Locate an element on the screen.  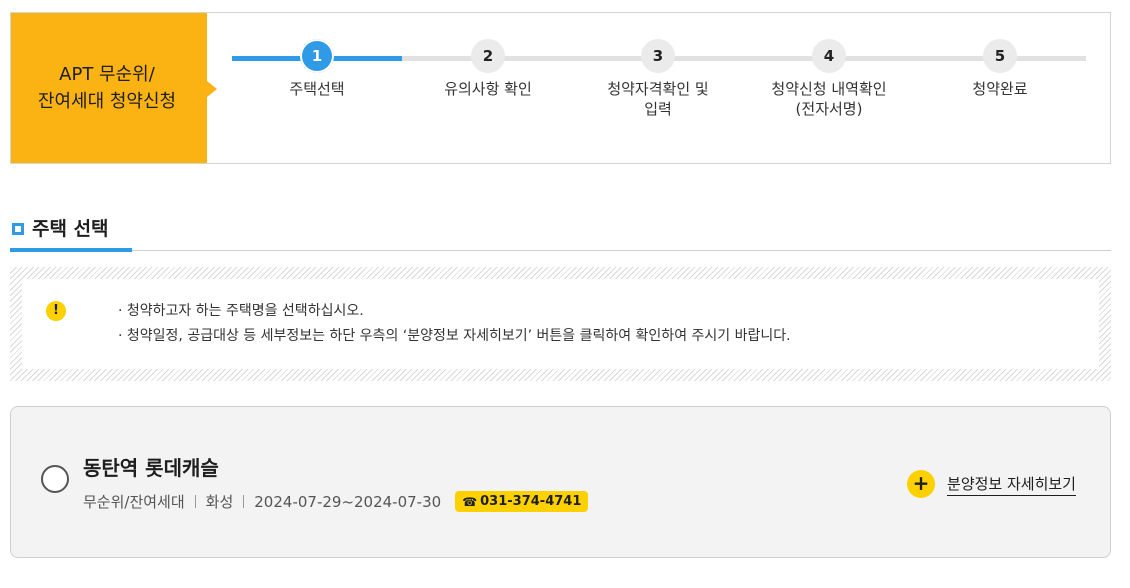
step-number: 4 is located at coordinates (829, 56).